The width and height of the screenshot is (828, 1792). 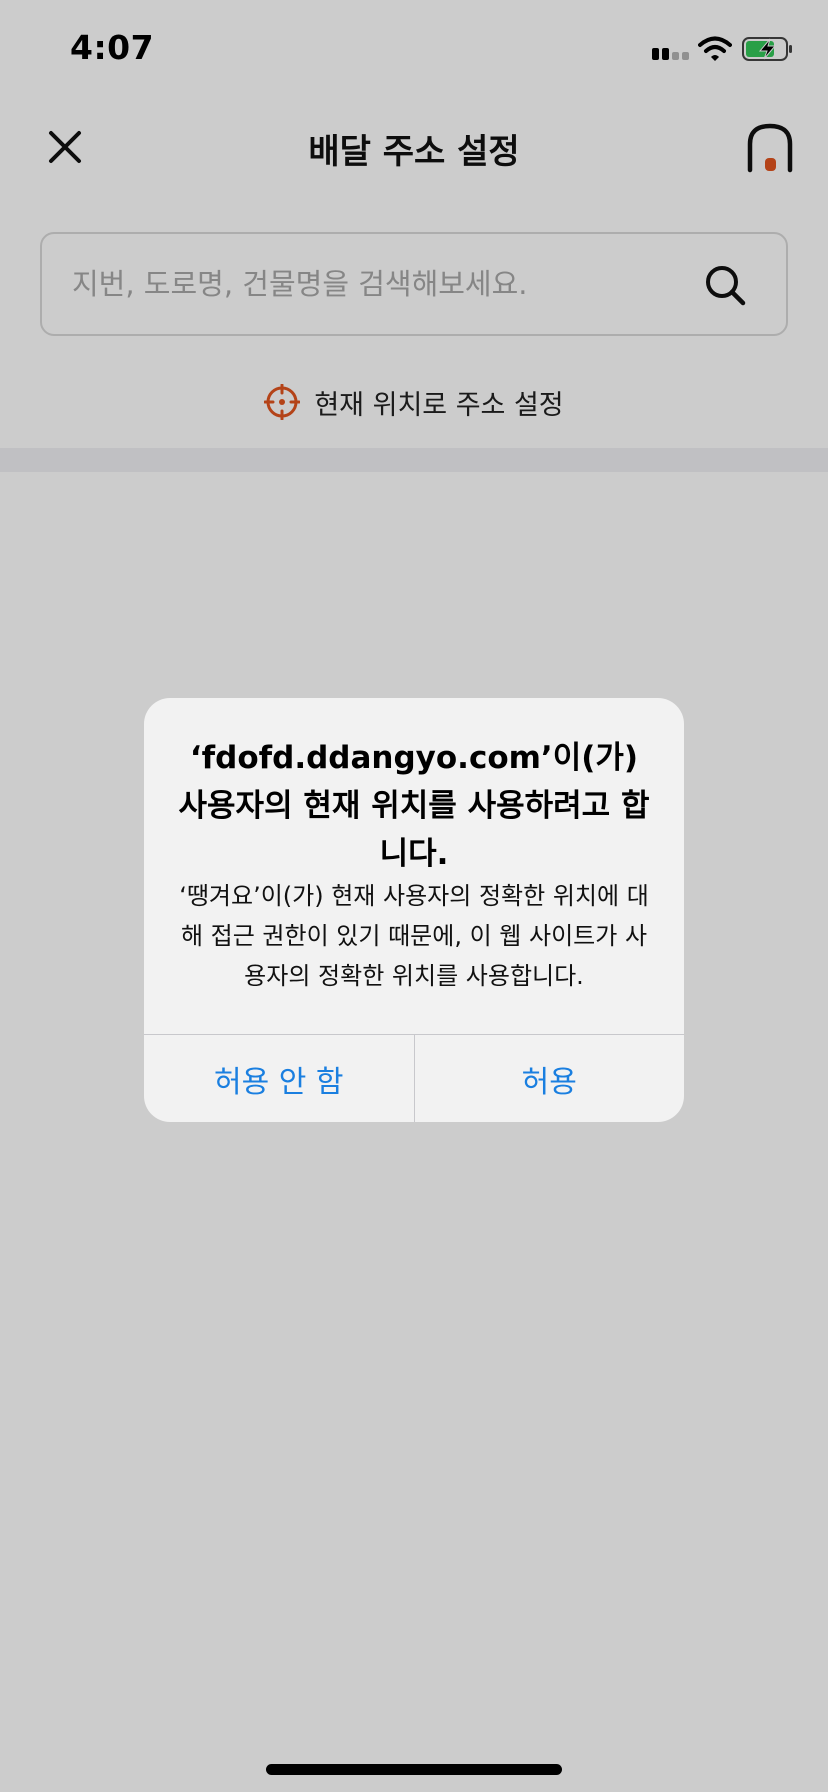 What do you see at coordinates (549, 1078) in the screenshot?
I see `allow-button: 허용` at bounding box center [549, 1078].